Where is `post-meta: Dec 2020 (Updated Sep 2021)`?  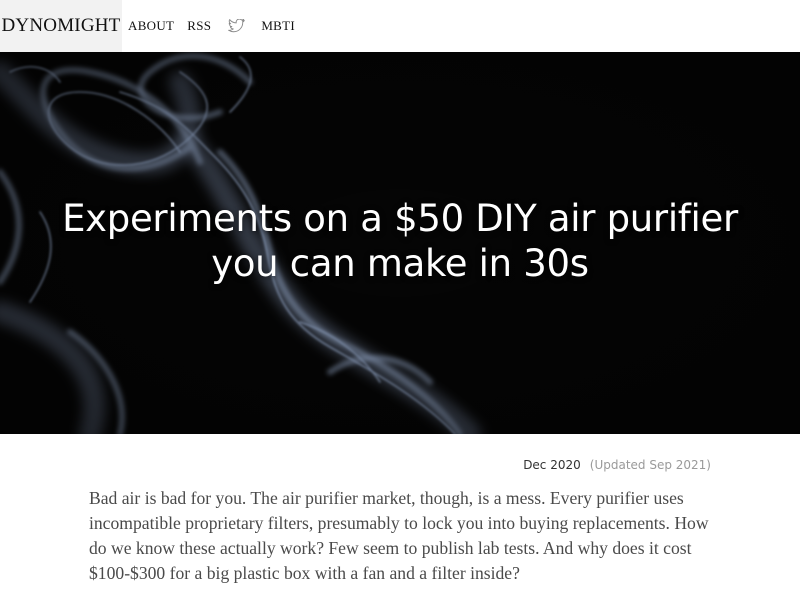 post-meta: Dec 2020 (Updated Sep 2021) is located at coordinates (617, 465).